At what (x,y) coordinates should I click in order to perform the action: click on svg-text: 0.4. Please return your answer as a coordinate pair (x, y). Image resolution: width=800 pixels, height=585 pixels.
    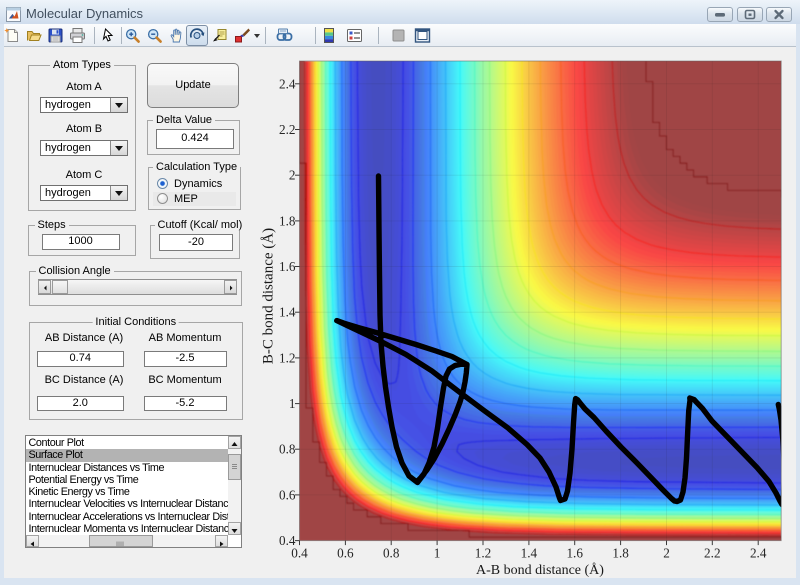
    Looking at the image, I should click on (287, 540).